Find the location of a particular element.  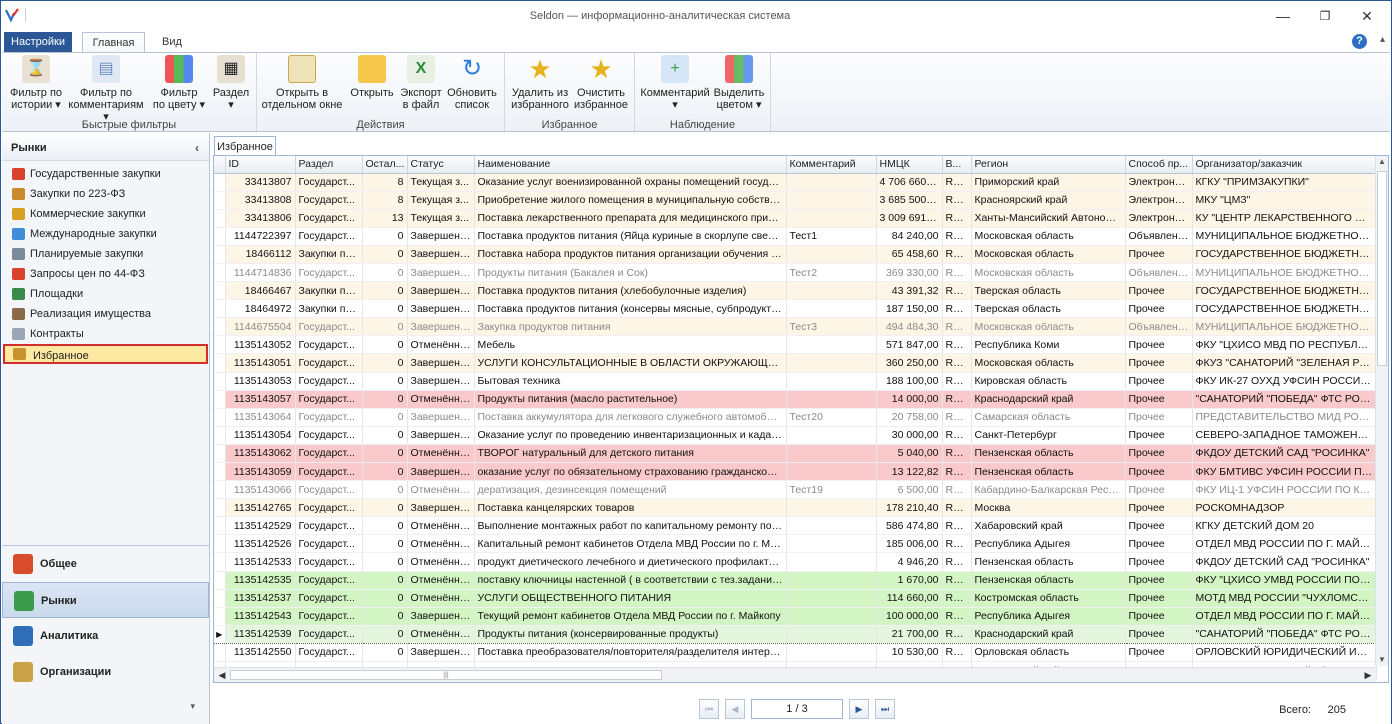

table-cell: ТВОРОГ натуральный для детского питания is located at coordinates (630, 454).